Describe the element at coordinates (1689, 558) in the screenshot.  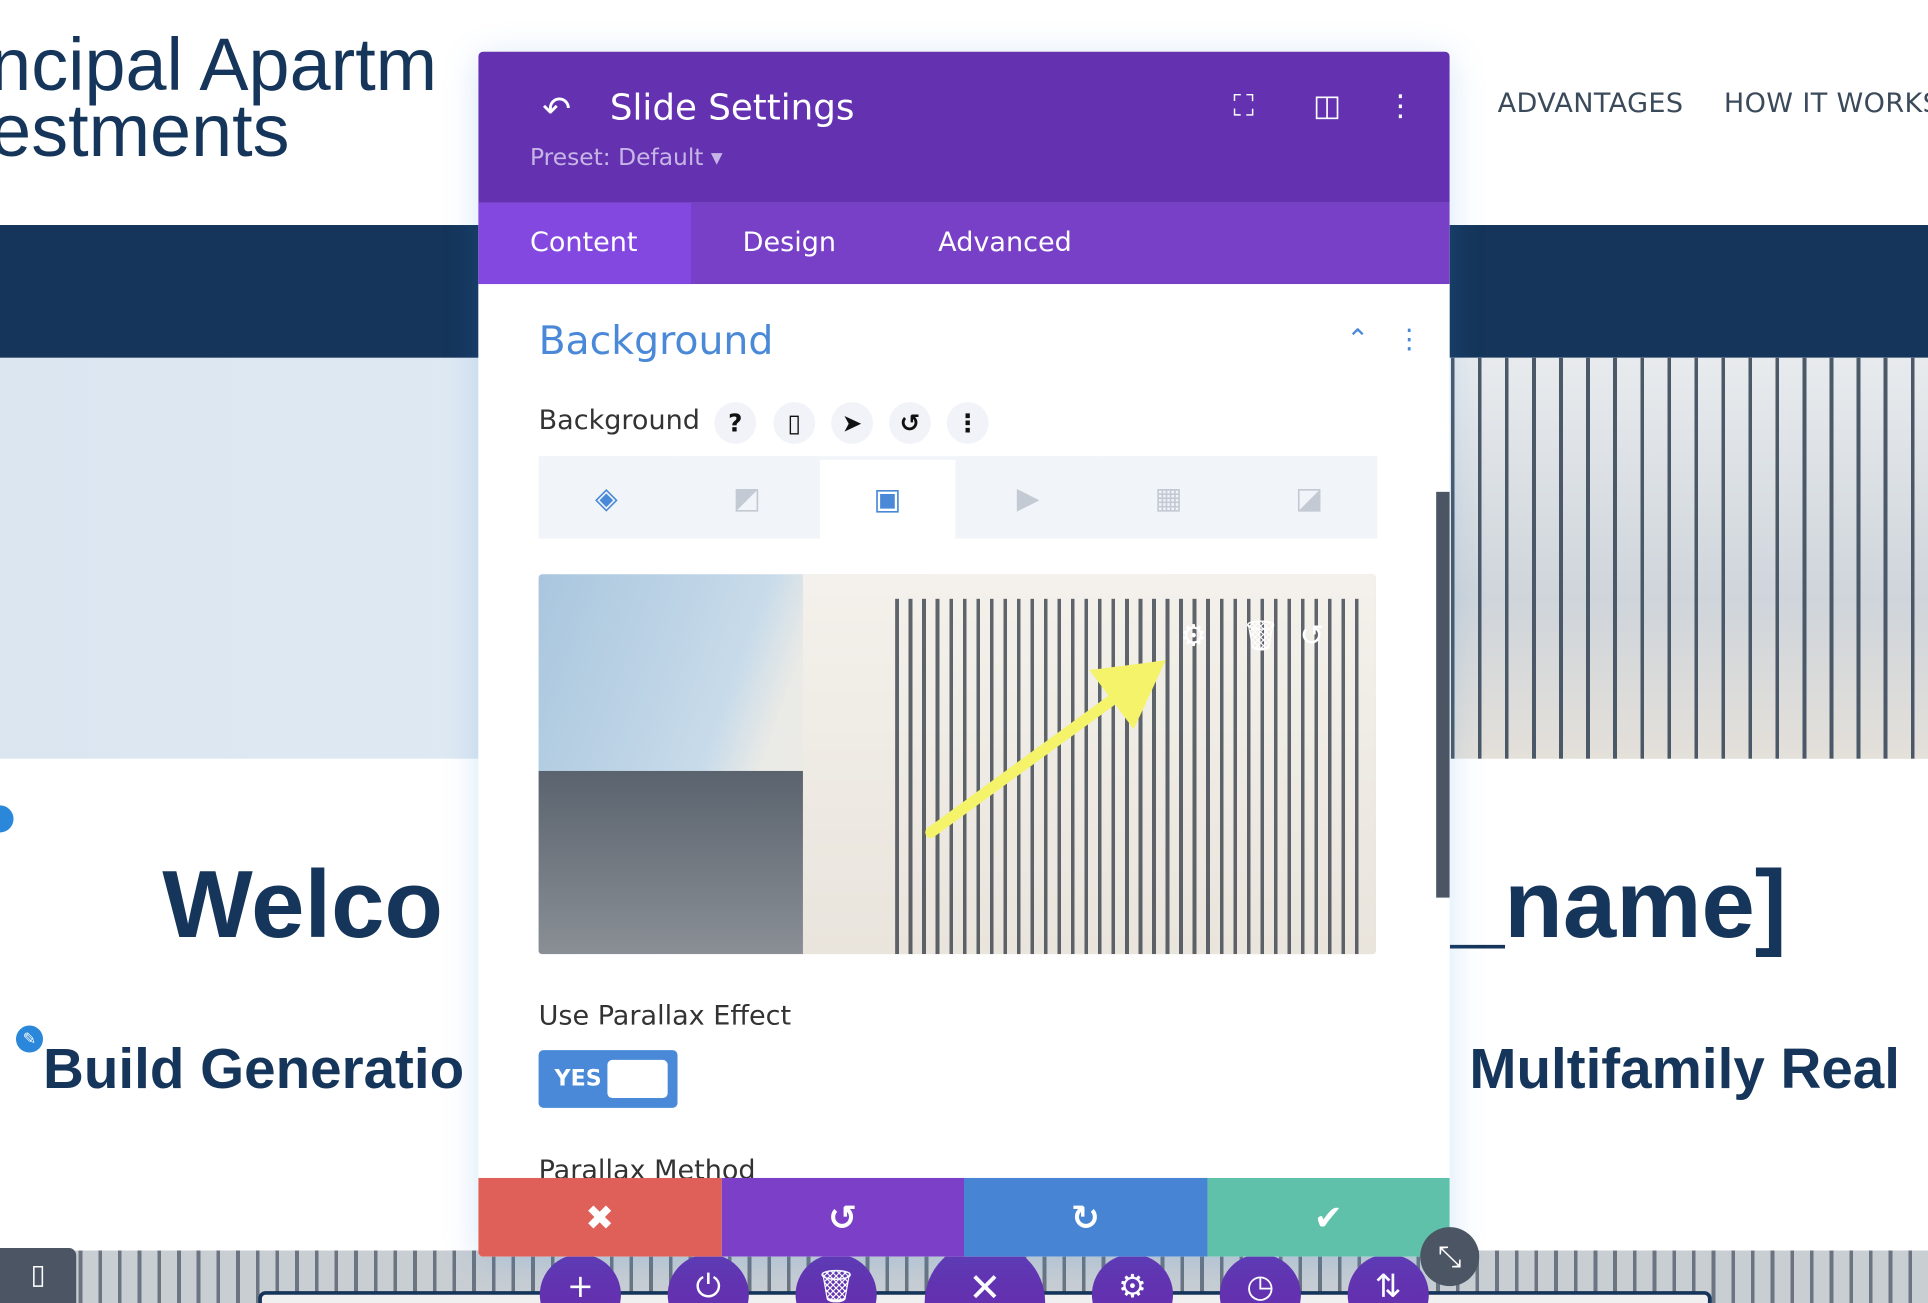
I see `hero-balcony-image` at that location.